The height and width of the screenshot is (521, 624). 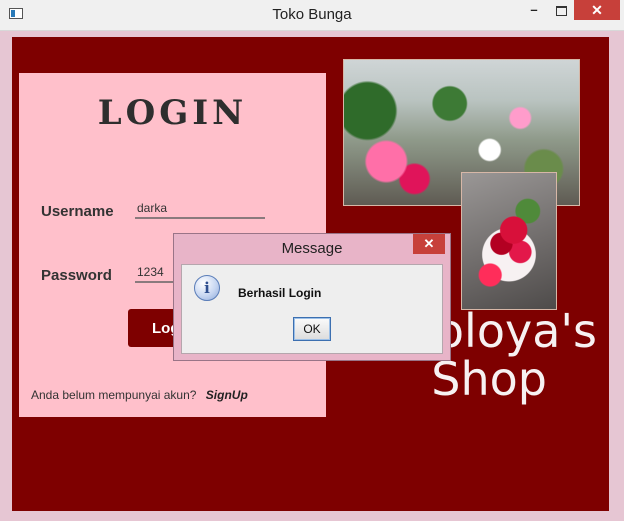 I want to click on signup-prompt: Anda belum mempunyai akun?, so click(x=114, y=395).